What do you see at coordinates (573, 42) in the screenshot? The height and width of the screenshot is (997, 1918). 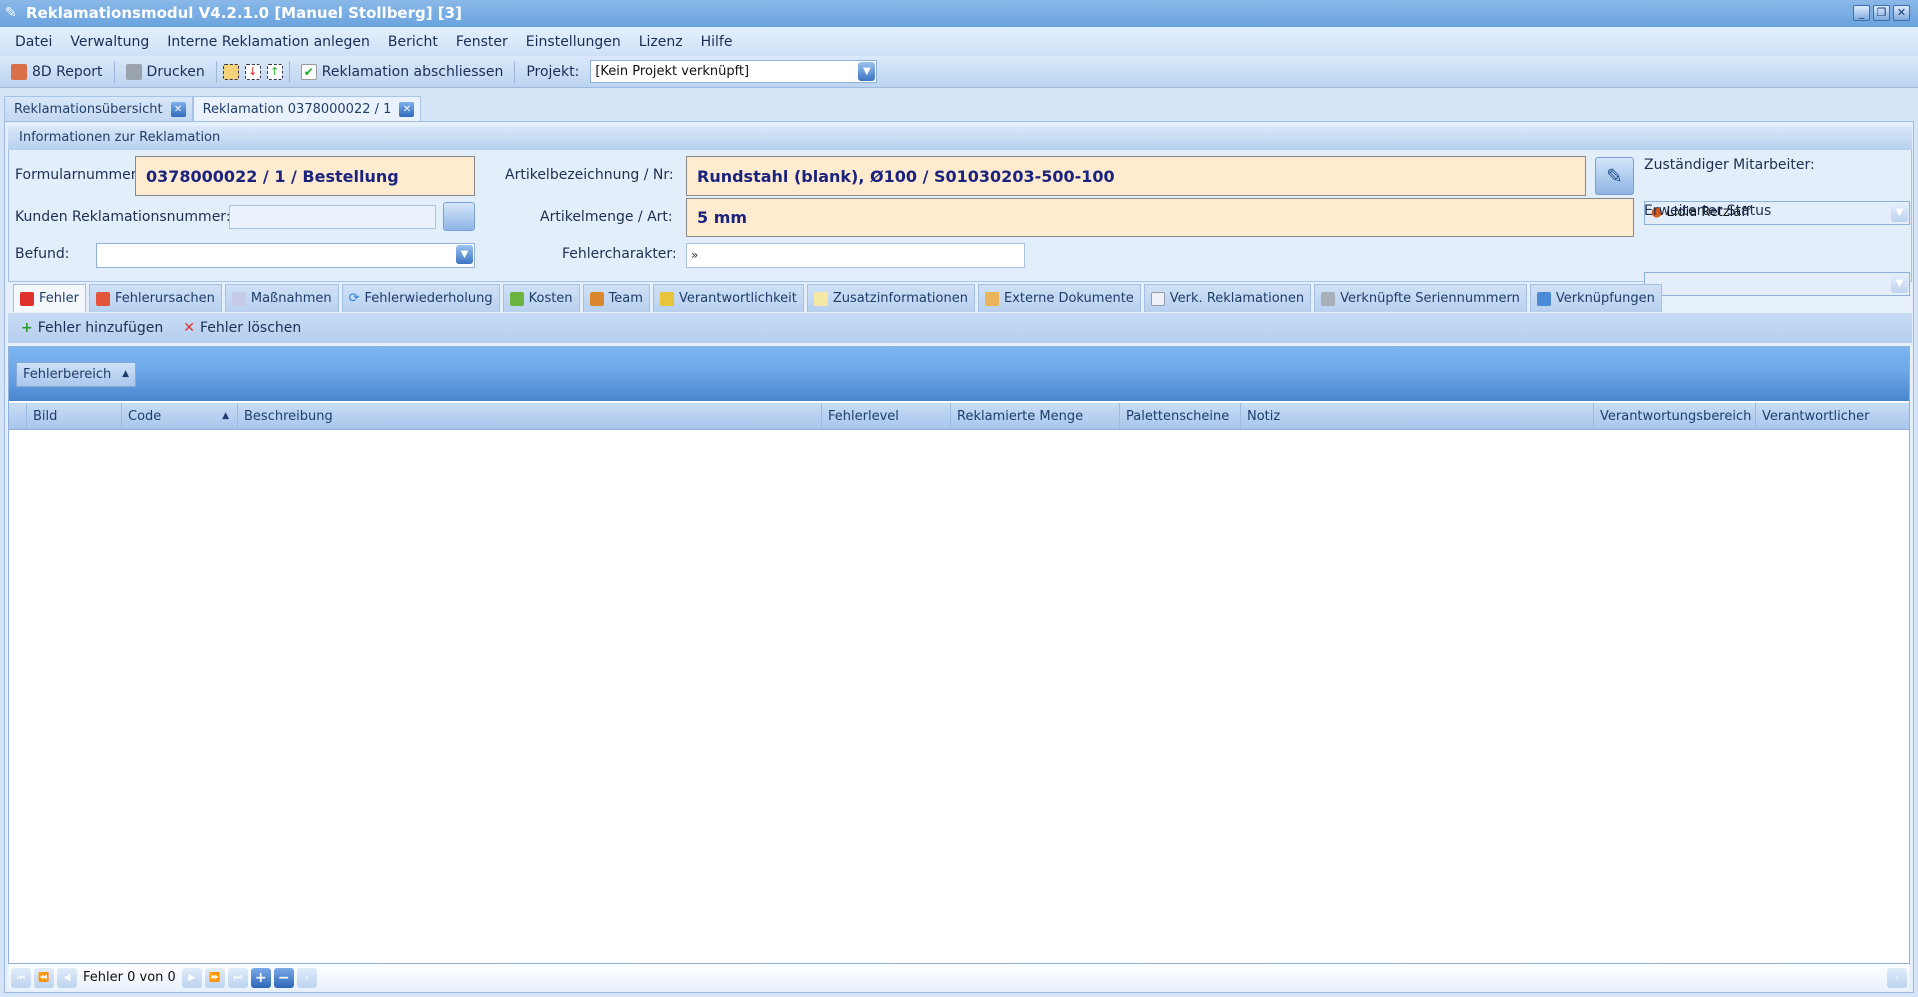 I see `menu-einstellungen: Einstellungen` at bounding box center [573, 42].